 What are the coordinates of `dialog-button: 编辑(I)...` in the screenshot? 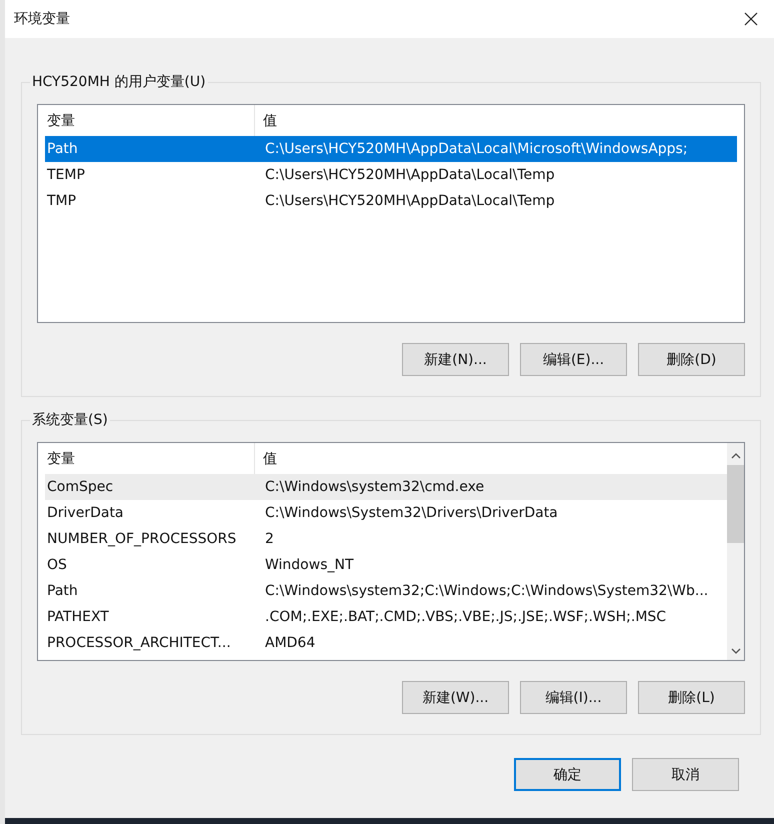 It's located at (573, 697).